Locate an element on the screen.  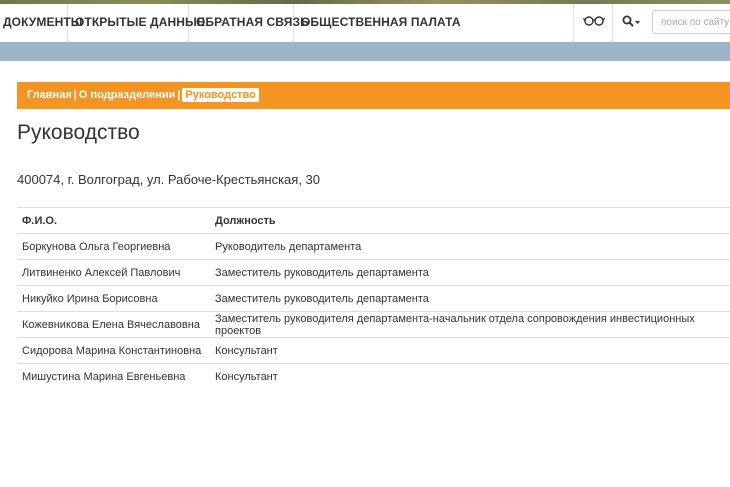
search-dropdown-button is located at coordinates (630, 23).